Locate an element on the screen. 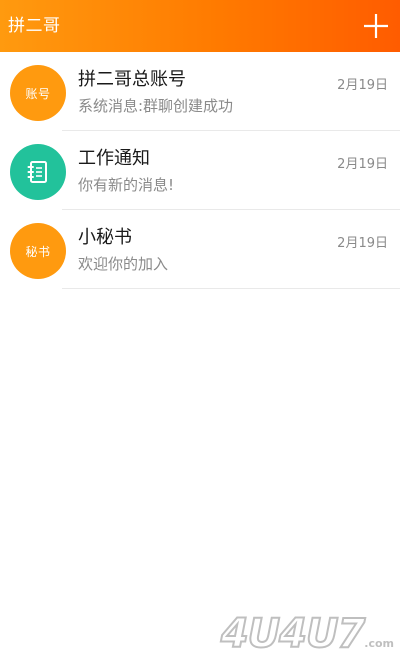 This screenshot has height=667, width=400. conversation-preview: 系统消息:群聊创建成功 is located at coordinates (156, 106).